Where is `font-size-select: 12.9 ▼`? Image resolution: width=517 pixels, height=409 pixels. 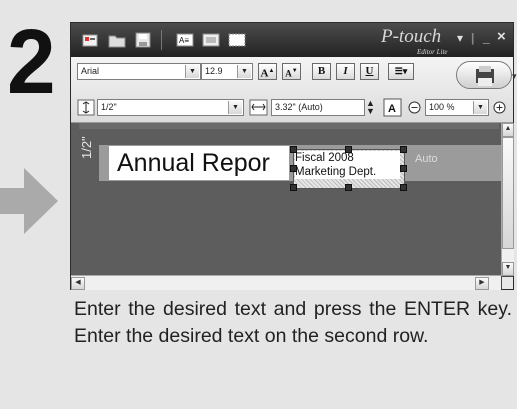
font-size-select: 12.9 ▼ is located at coordinates (227, 71).